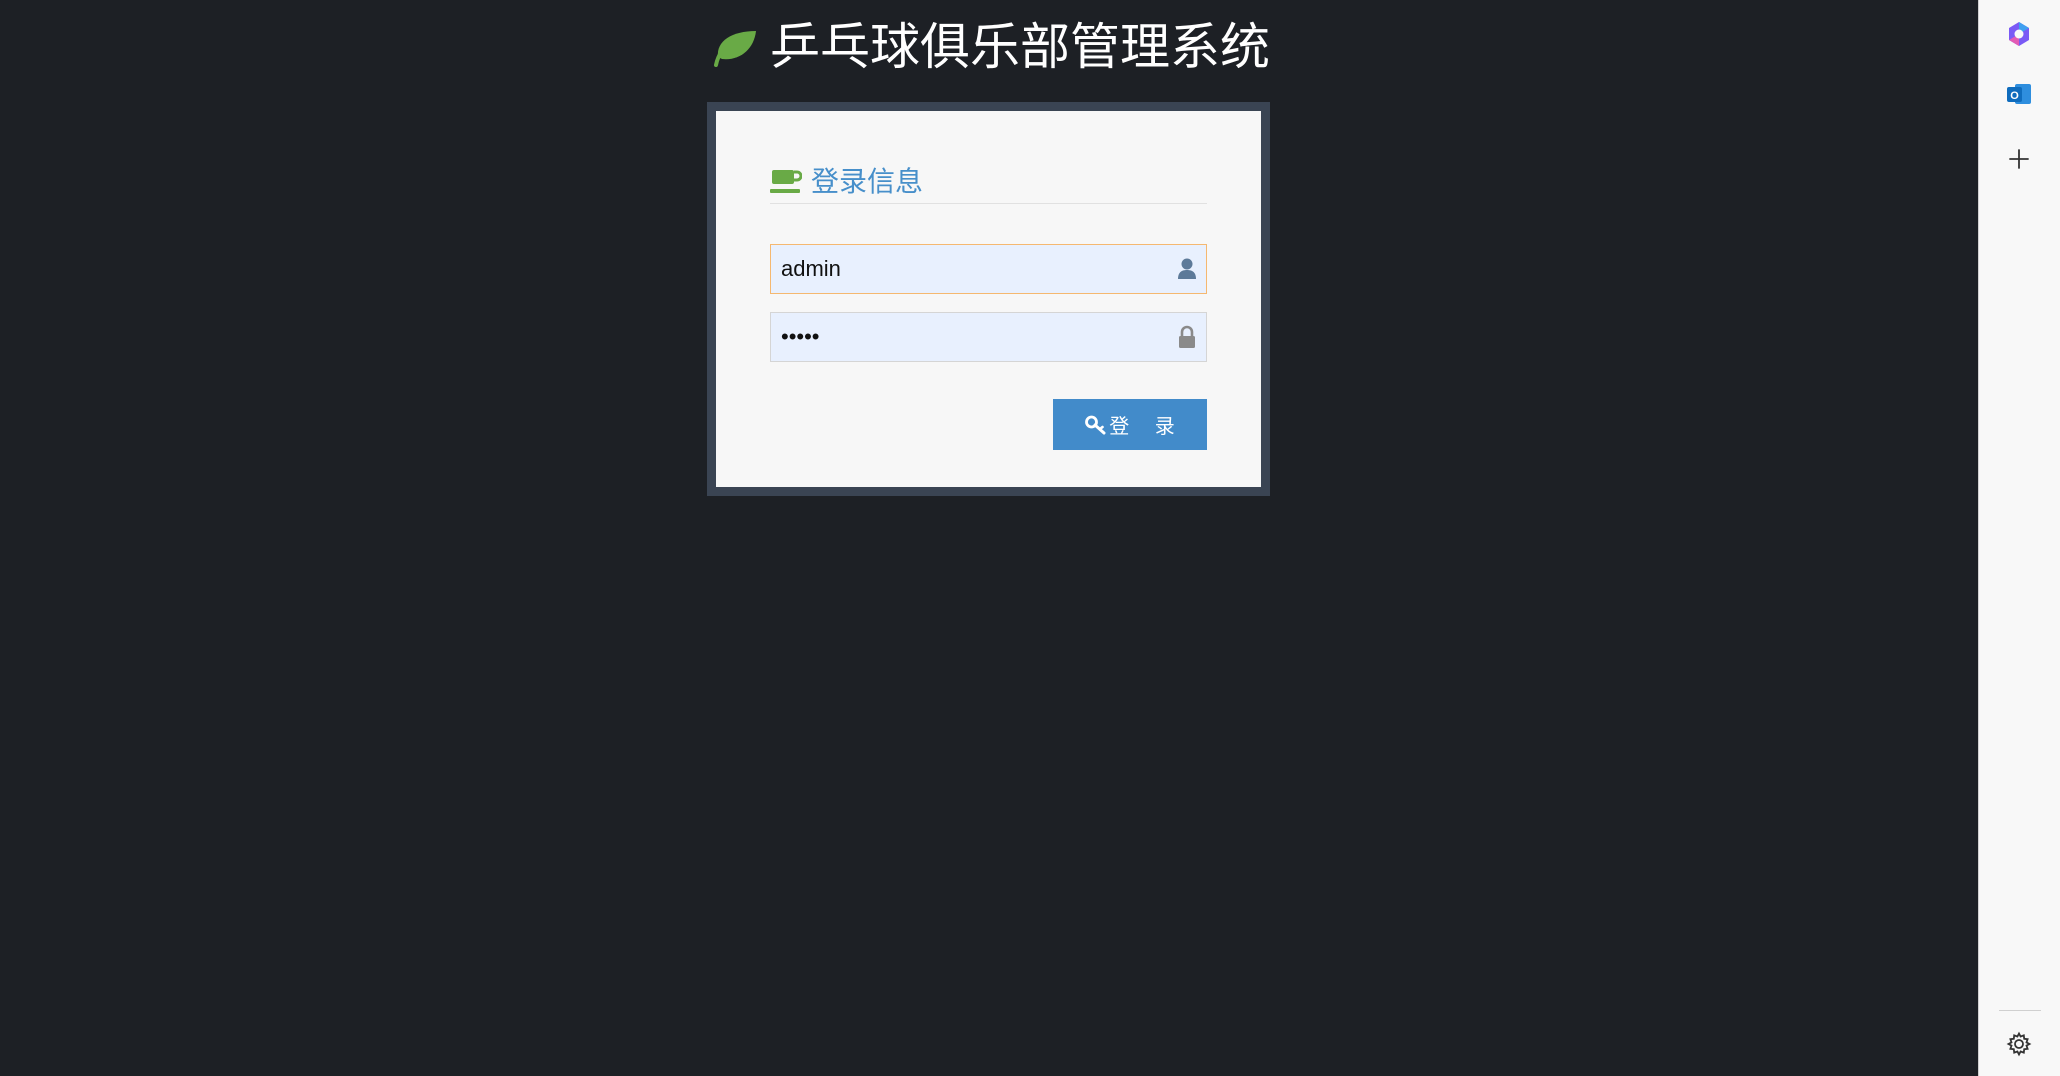 This screenshot has width=2060, height=1076. I want to click on user-icon, so click(1187, 268).